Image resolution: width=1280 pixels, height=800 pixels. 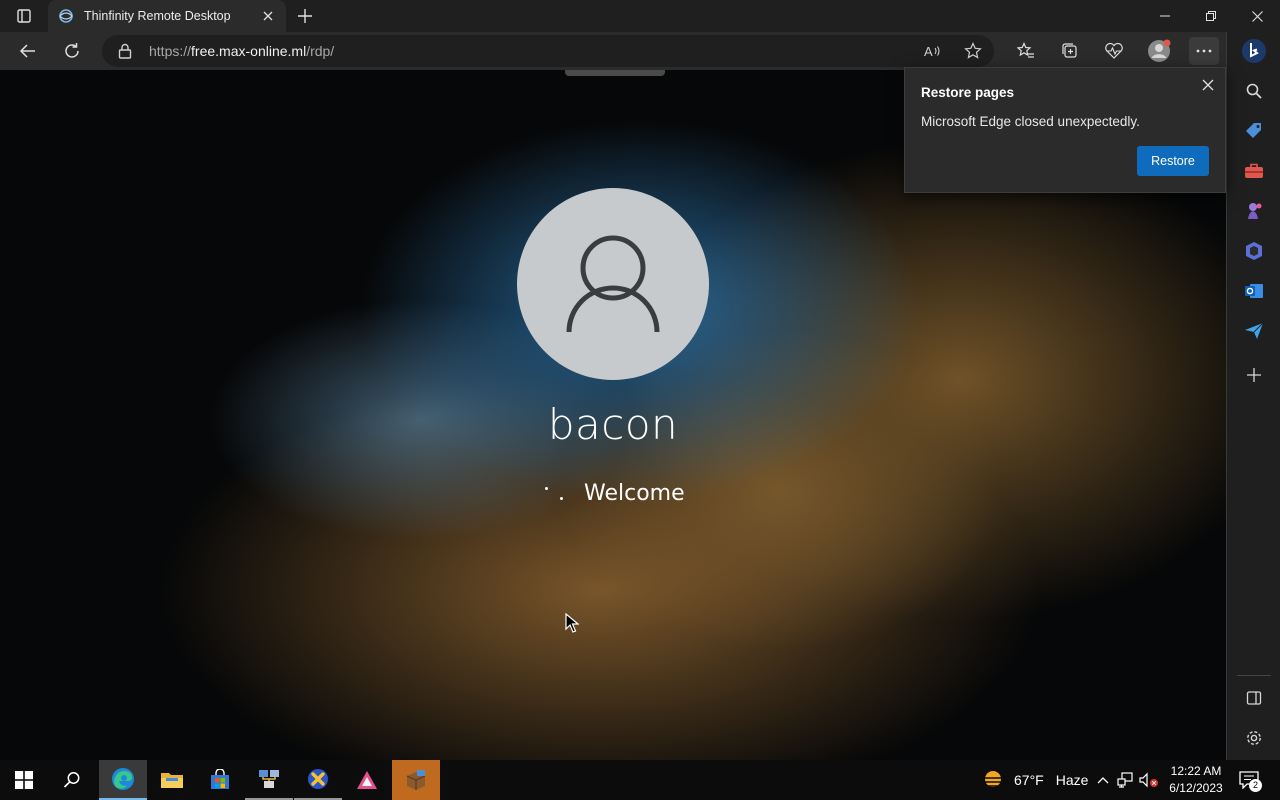 I want to click on more-dots-icon, so click(x=1204, y=51).